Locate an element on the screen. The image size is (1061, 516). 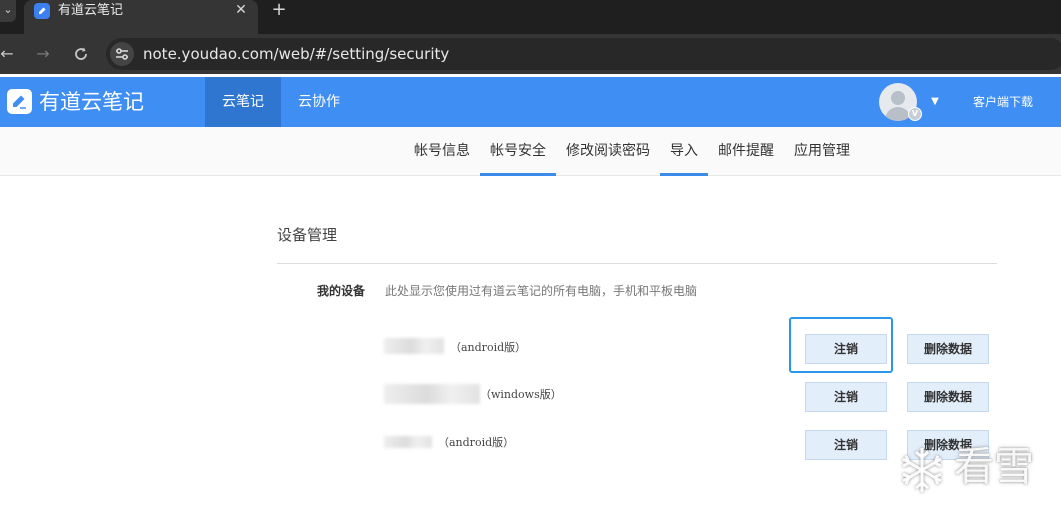
url-text: note.youdao.com/web/#/setting/security is located at coordinates (296, 54).